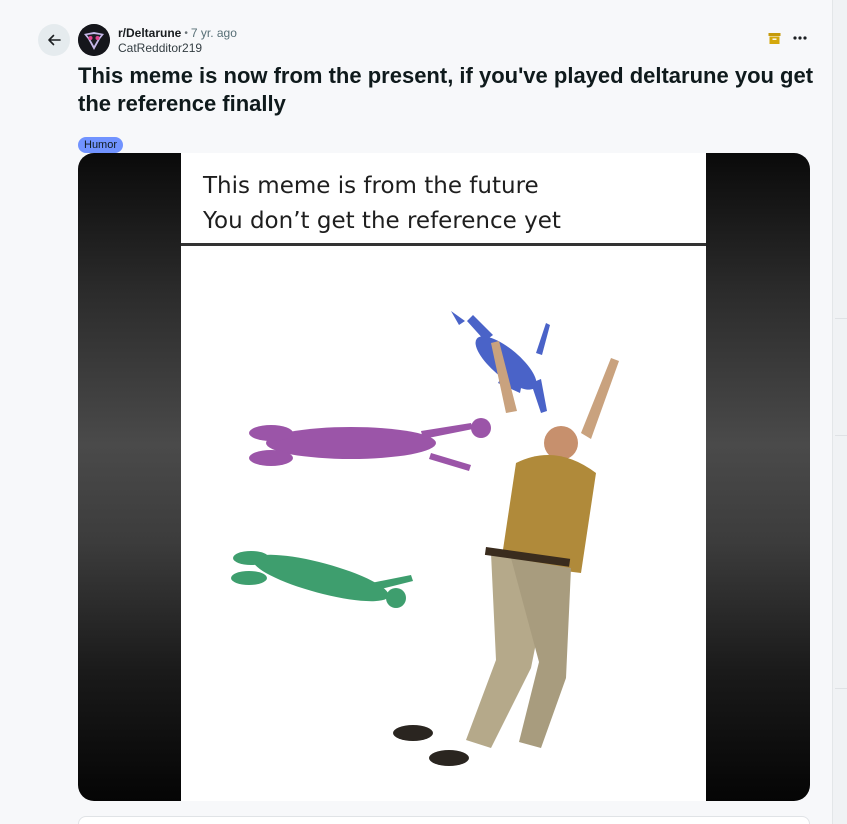  I want to click on deltarune-emblem-icon, so click(94, 40).